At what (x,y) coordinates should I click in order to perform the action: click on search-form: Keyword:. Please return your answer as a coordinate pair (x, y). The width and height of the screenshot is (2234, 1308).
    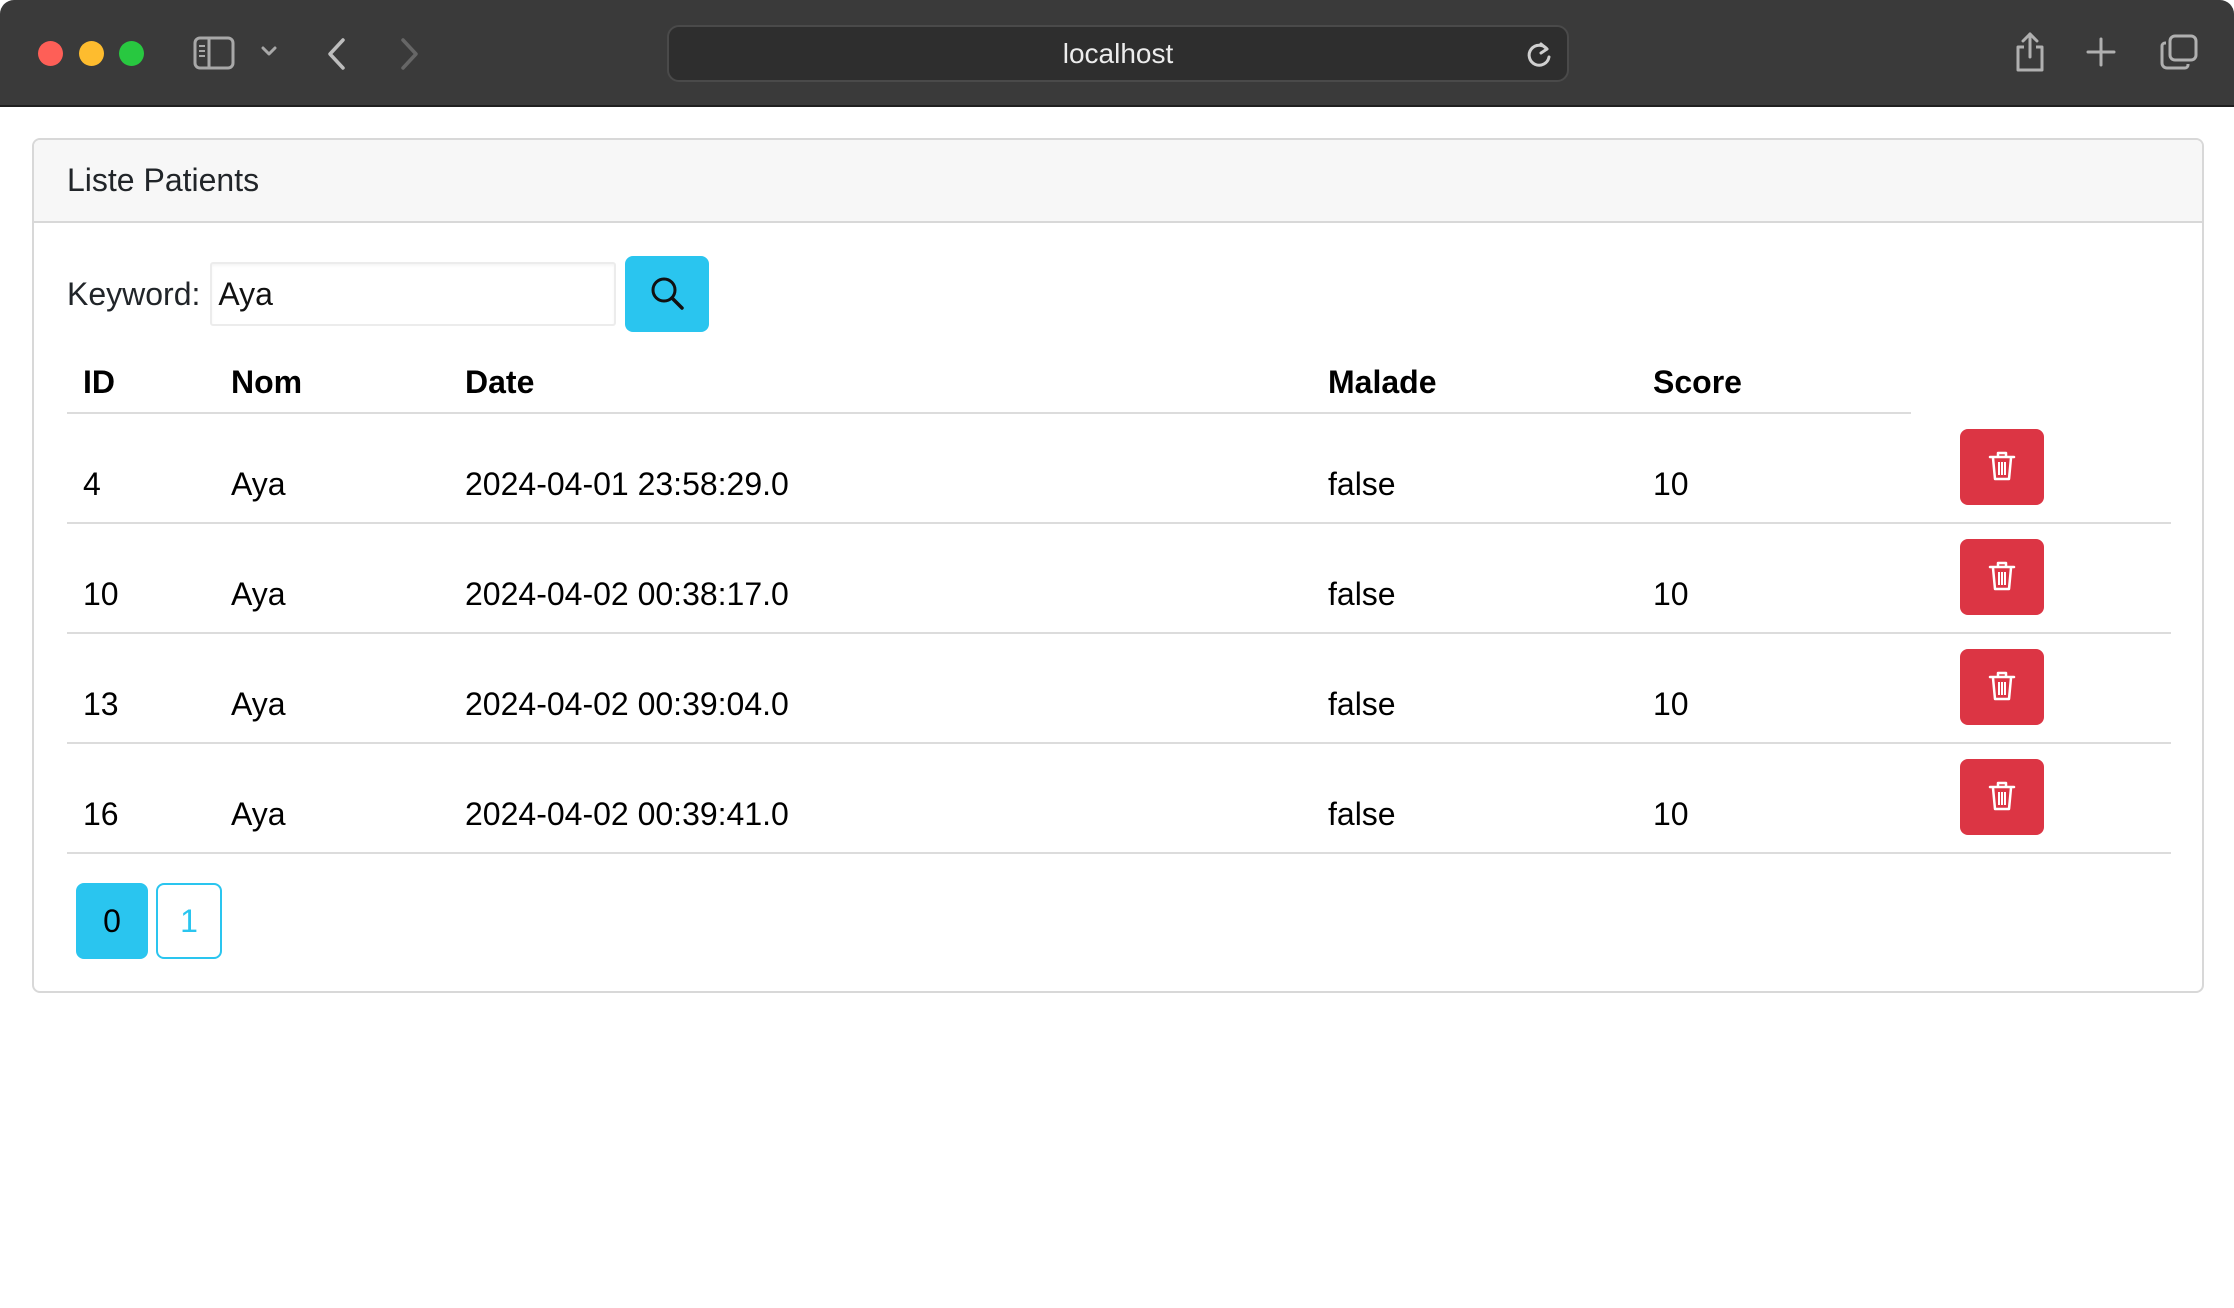
    Looking at the image, I should click on (388, 294).